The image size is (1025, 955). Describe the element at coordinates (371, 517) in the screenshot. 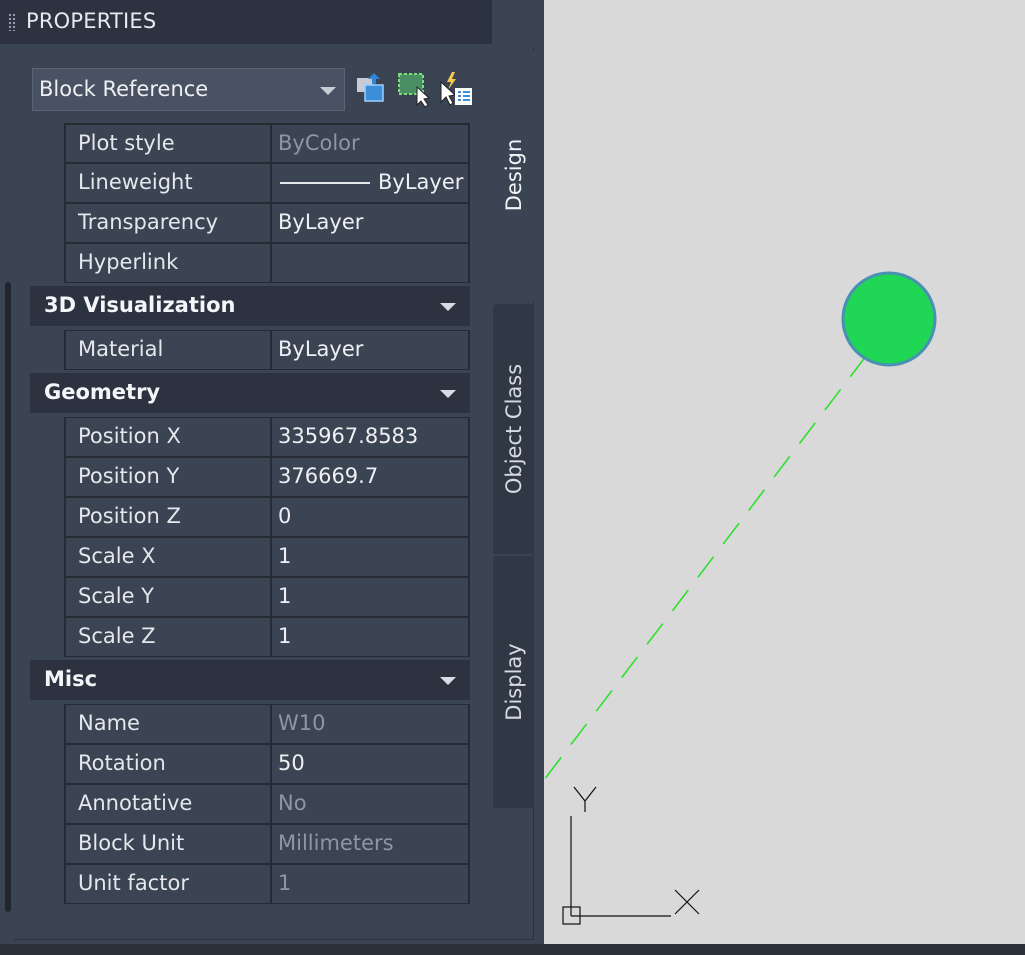

I see `property-value: 0` at that location.